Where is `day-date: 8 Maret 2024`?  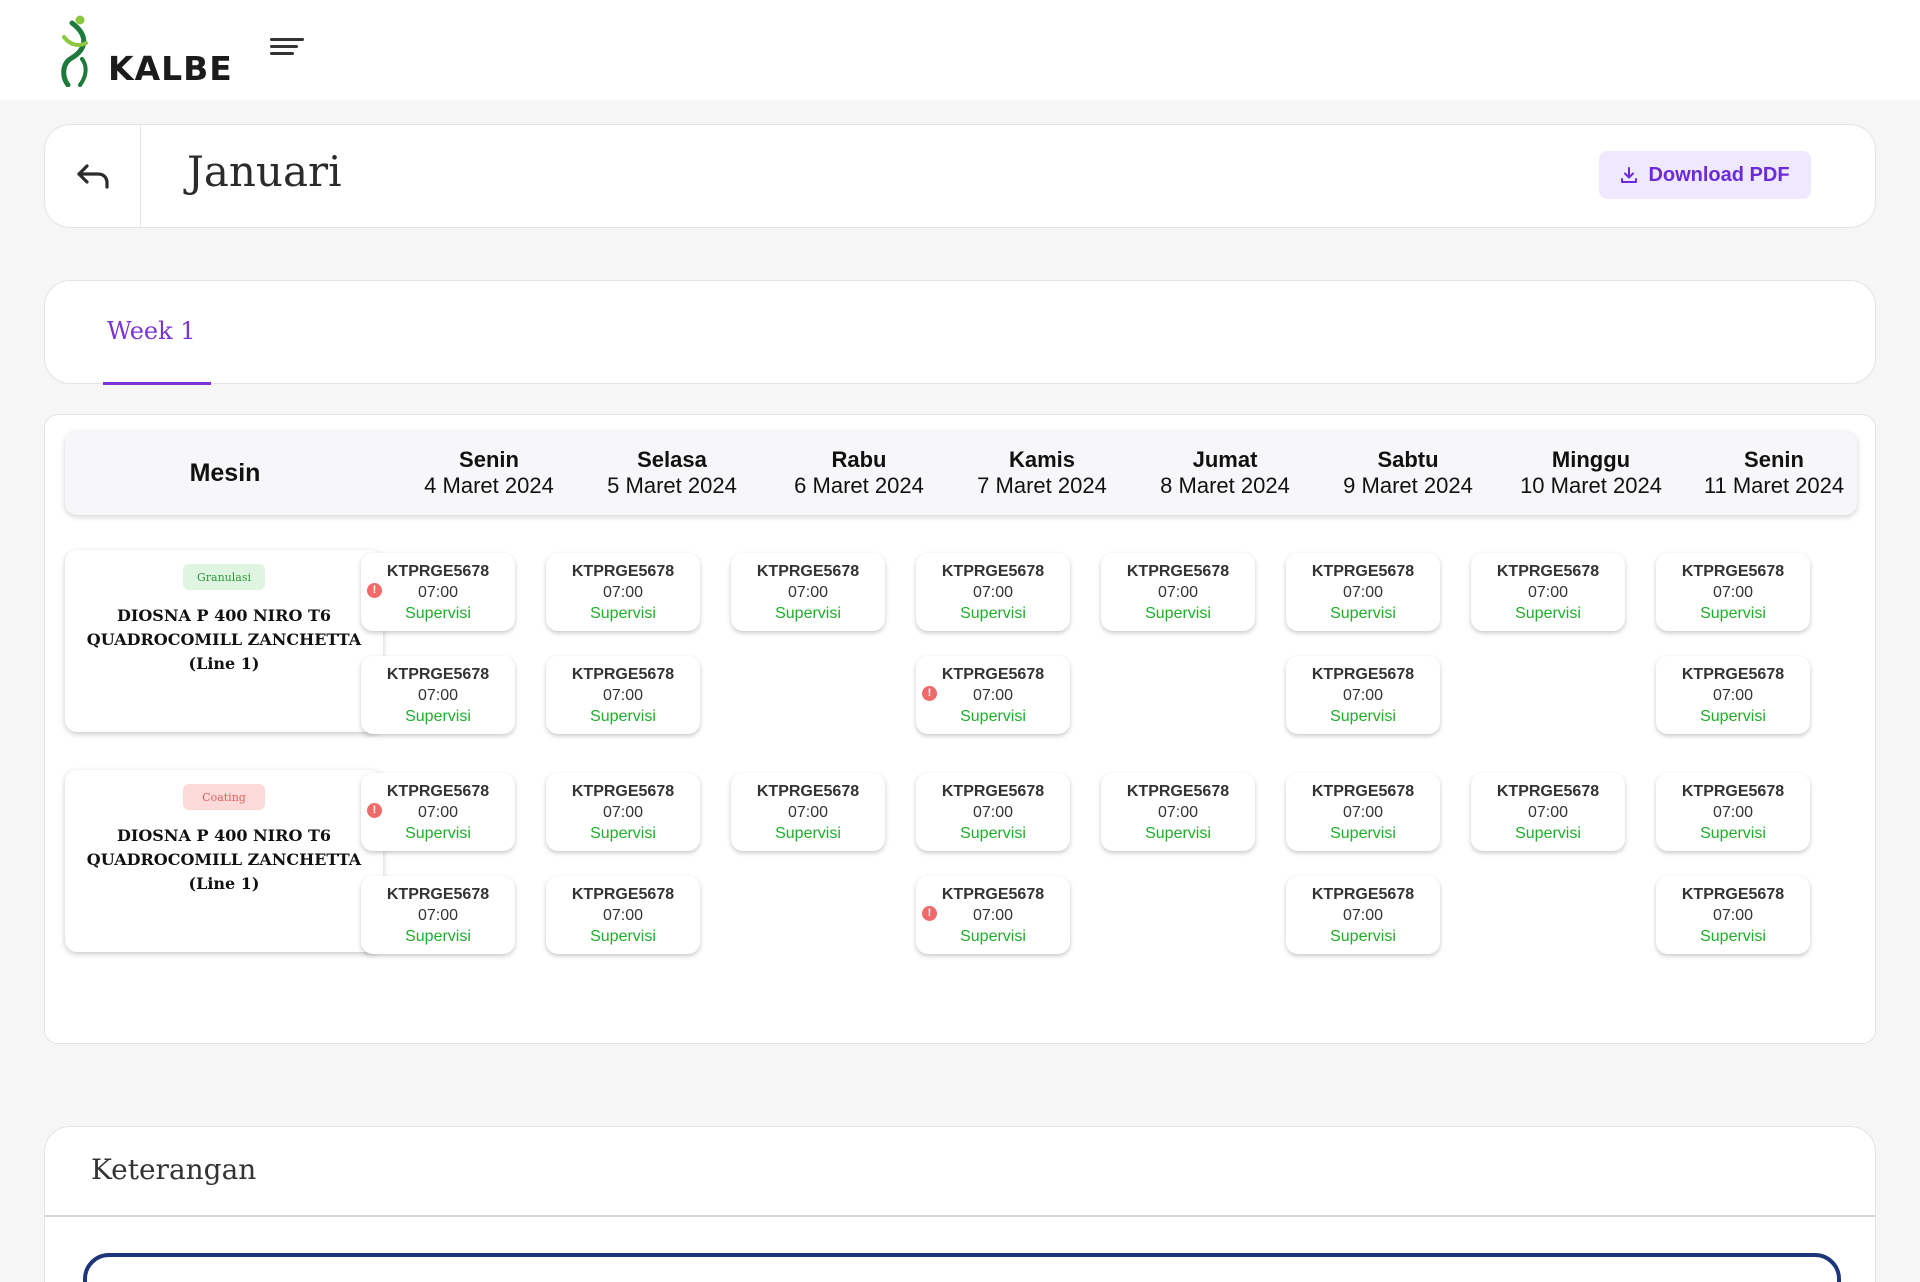
day-date: 8 Maret 2024 is located at coordinates (1225, 485).